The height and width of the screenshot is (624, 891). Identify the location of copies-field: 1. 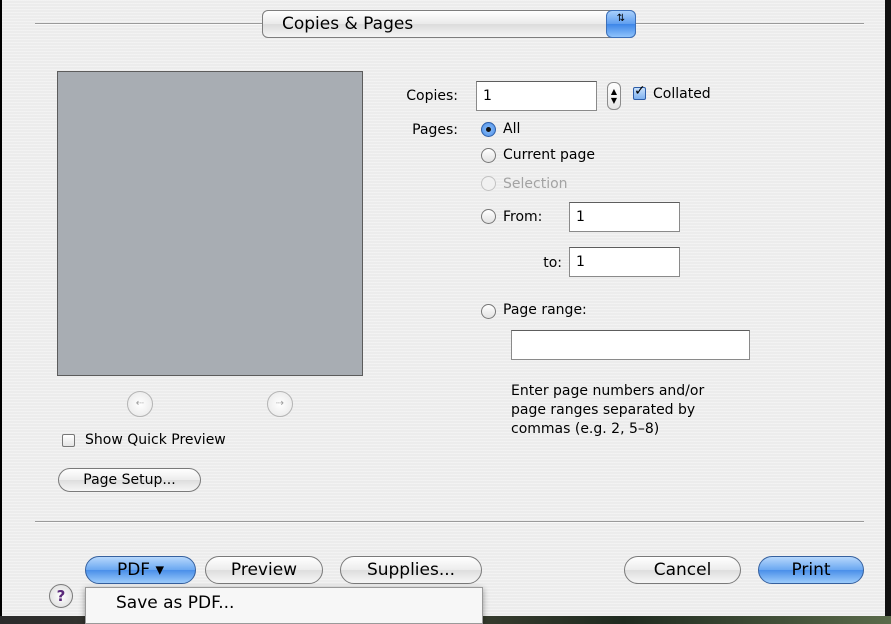
(536, 96).